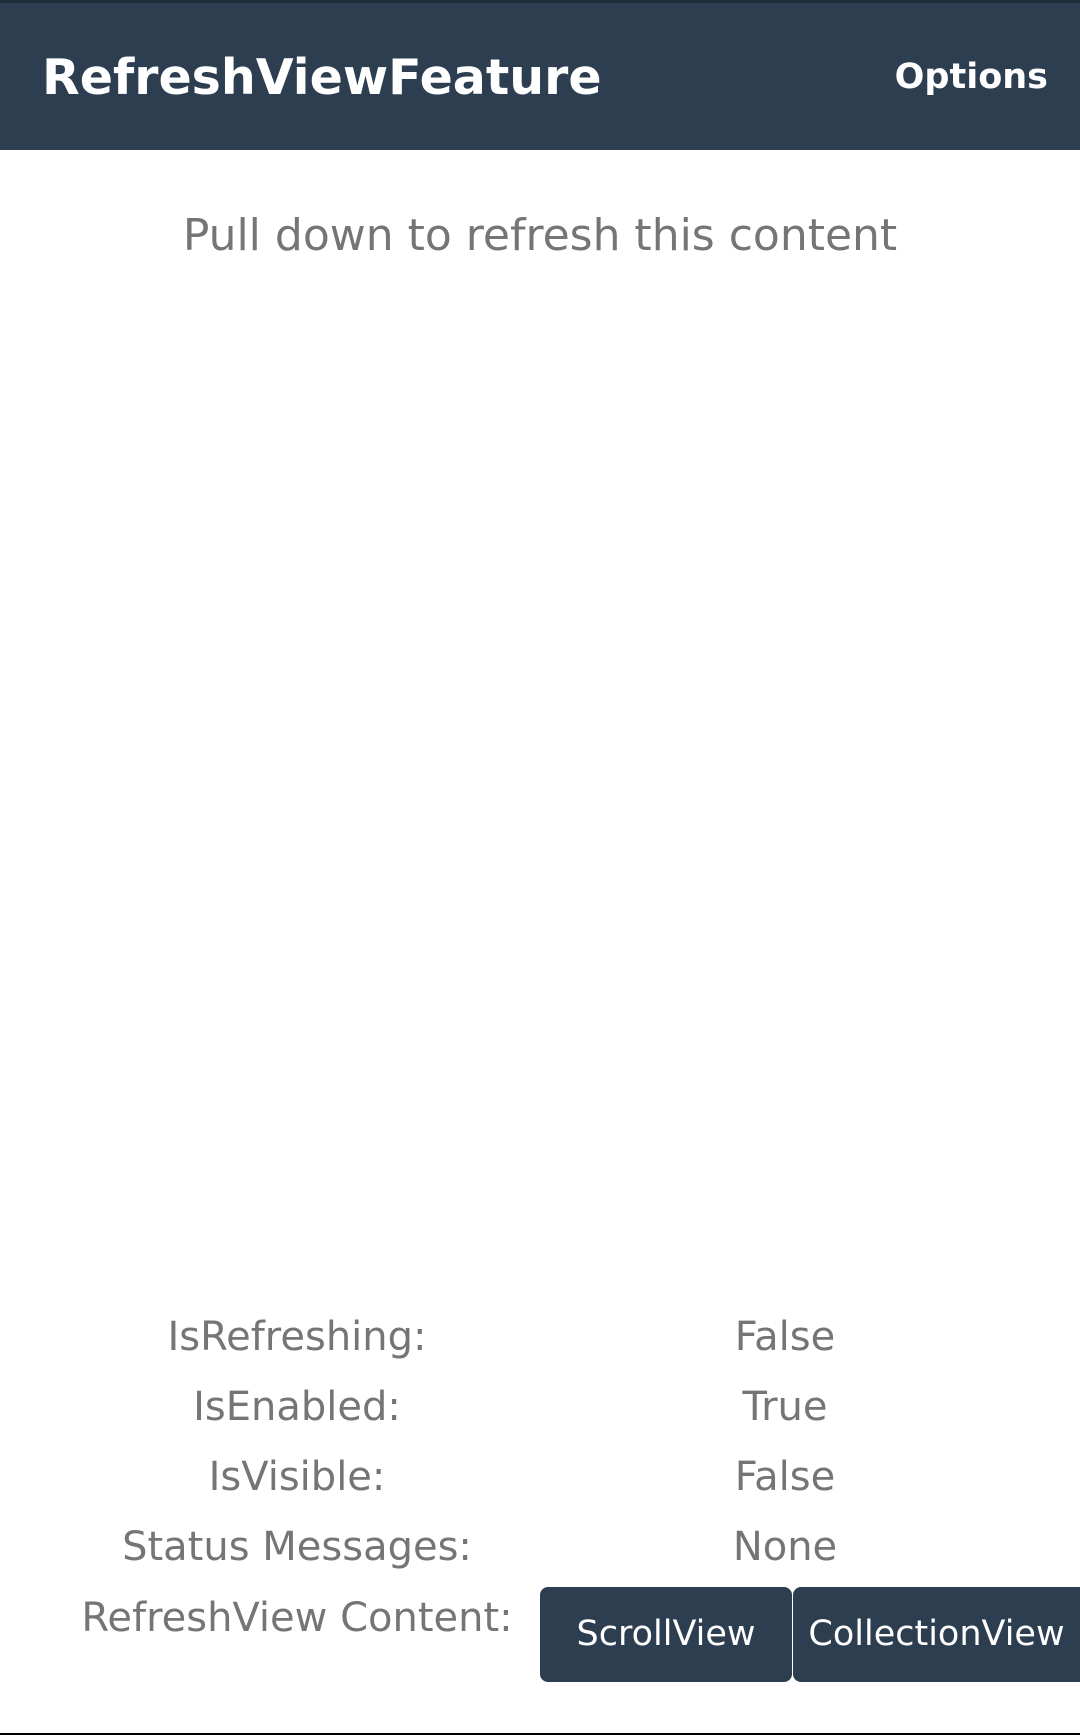 The width and height of the screenshot is (1080, 1735). What do you see at coordinates (971, 77) in the screenshot?
I see `options-button: Options` at bounding box center [971, 77].